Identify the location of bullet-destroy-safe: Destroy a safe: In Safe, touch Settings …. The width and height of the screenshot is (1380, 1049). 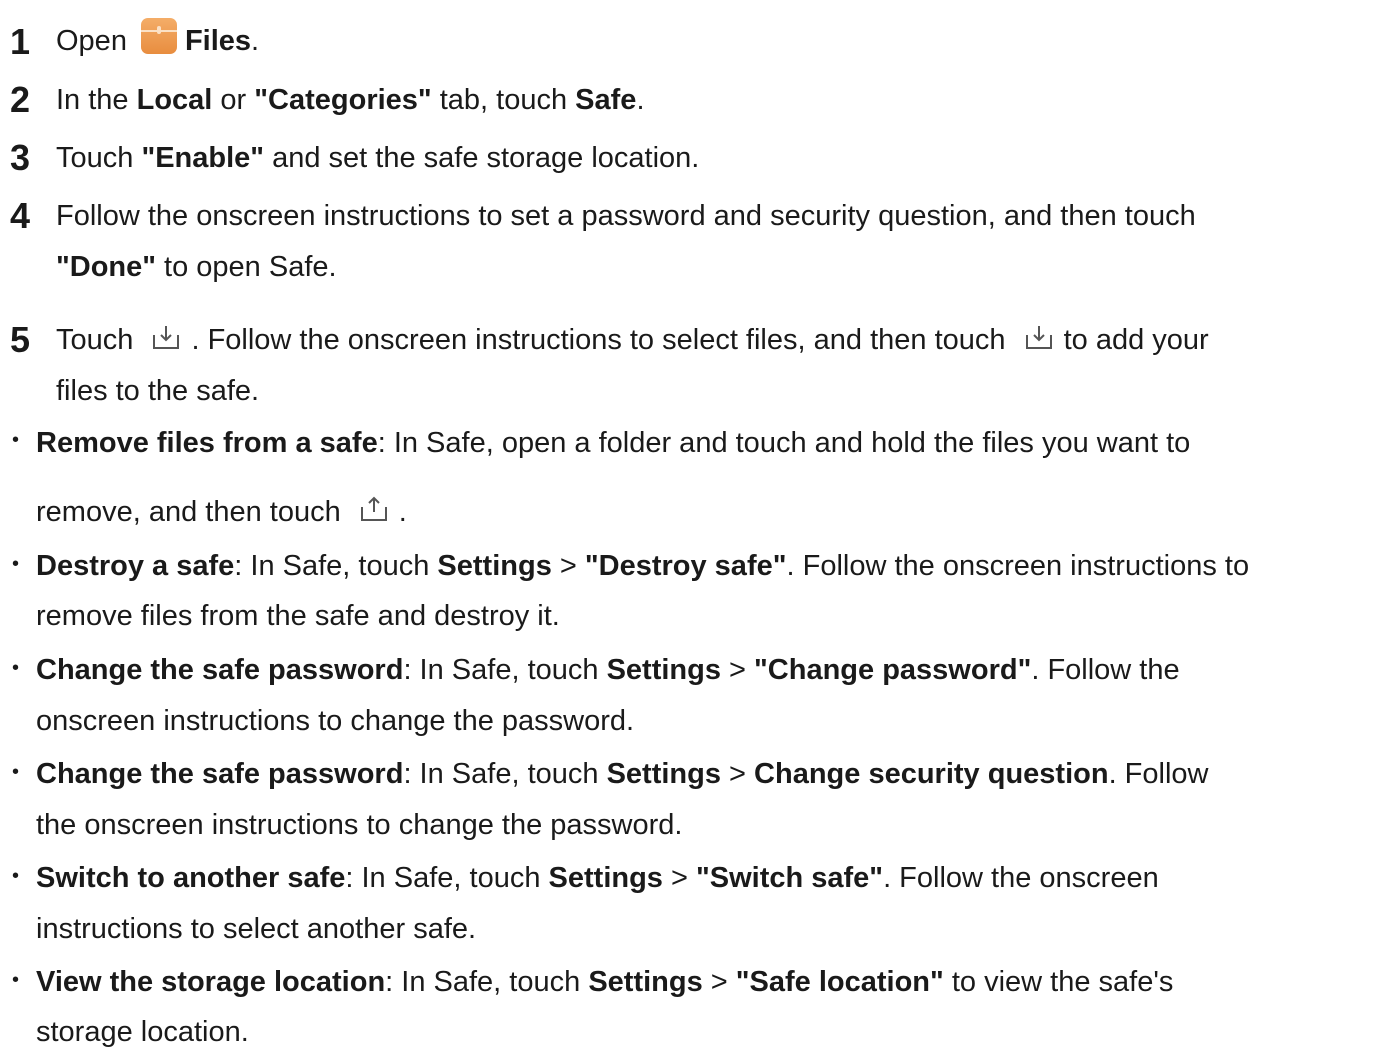
(643, 566).